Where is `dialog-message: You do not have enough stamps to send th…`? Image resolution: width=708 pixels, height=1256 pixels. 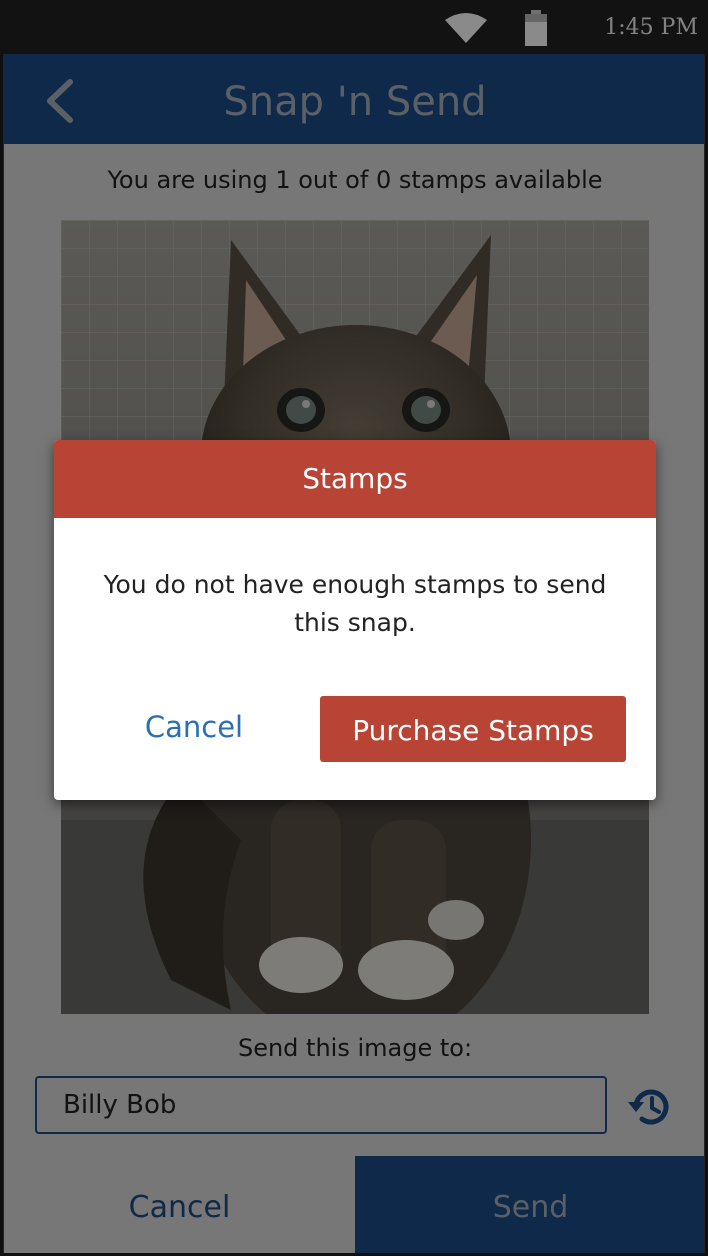 dialog-message: You do not have enough stamps to send th… is located at coordinates (355, 603).